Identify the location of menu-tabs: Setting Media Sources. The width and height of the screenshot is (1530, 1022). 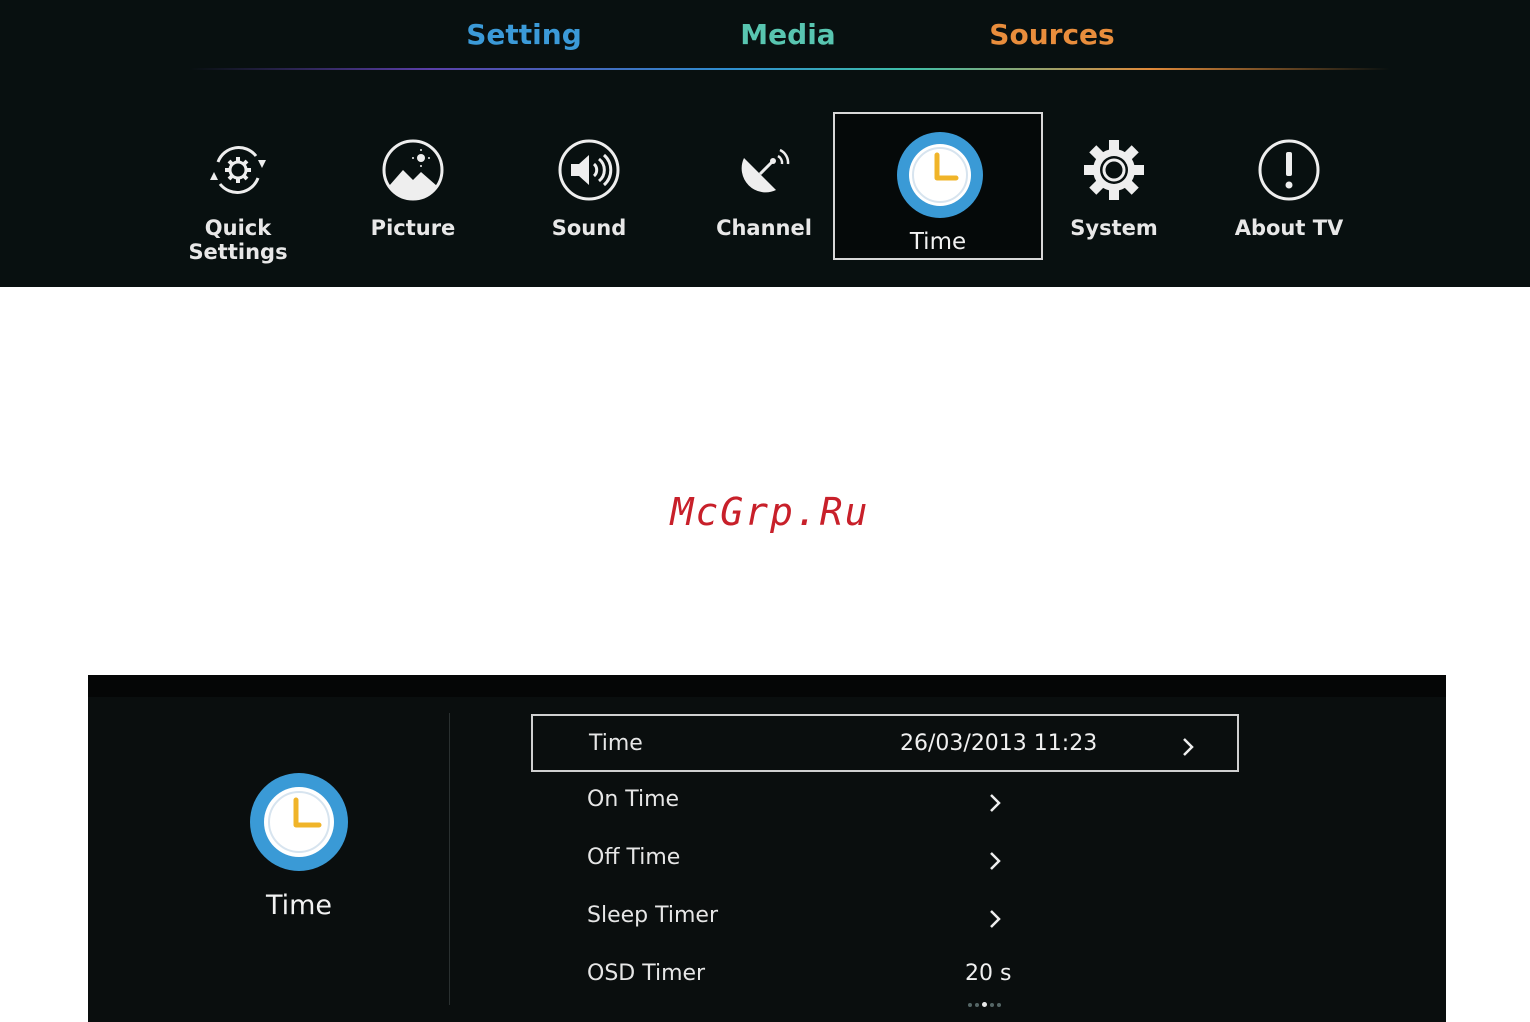
(765, 35).